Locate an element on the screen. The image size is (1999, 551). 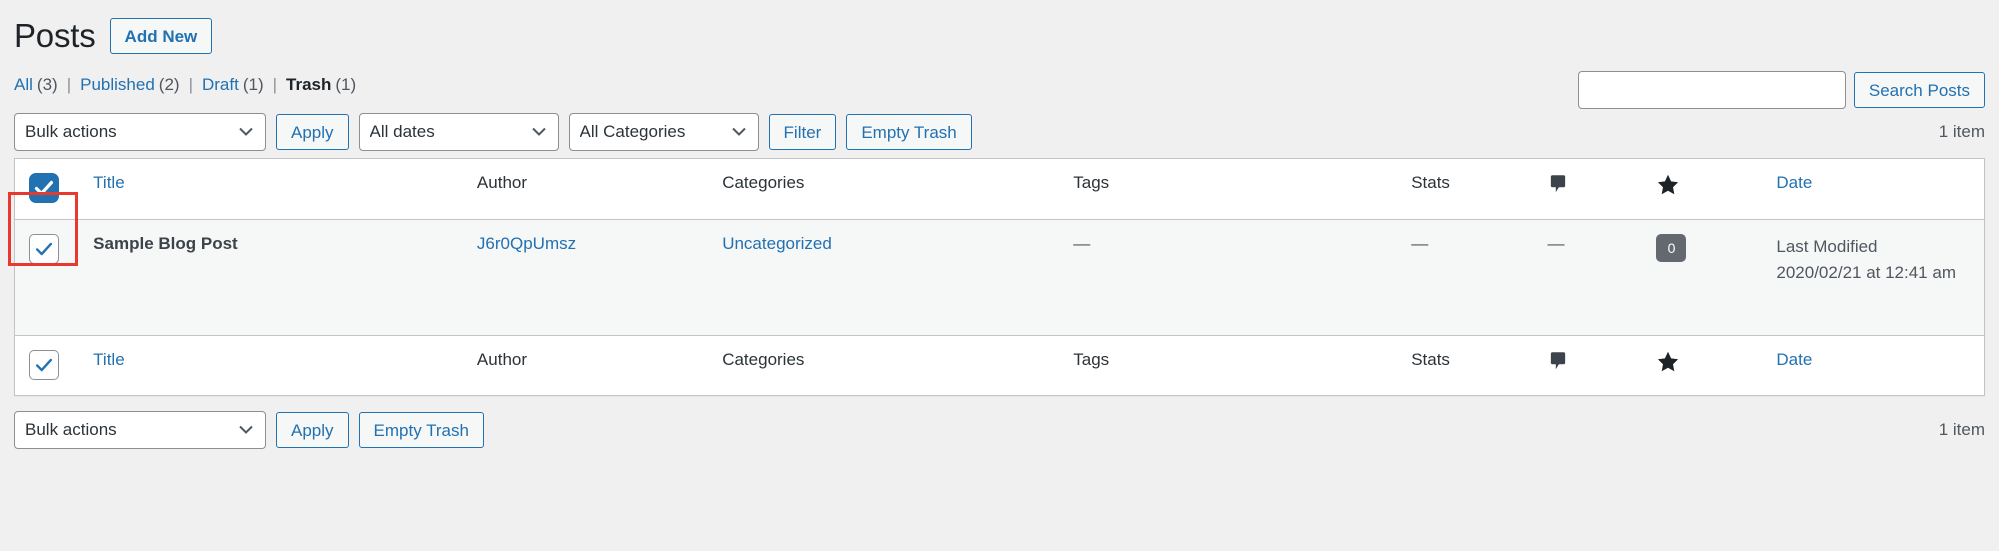
status-link-all-count: (3) is located at coordinates (47, 84).